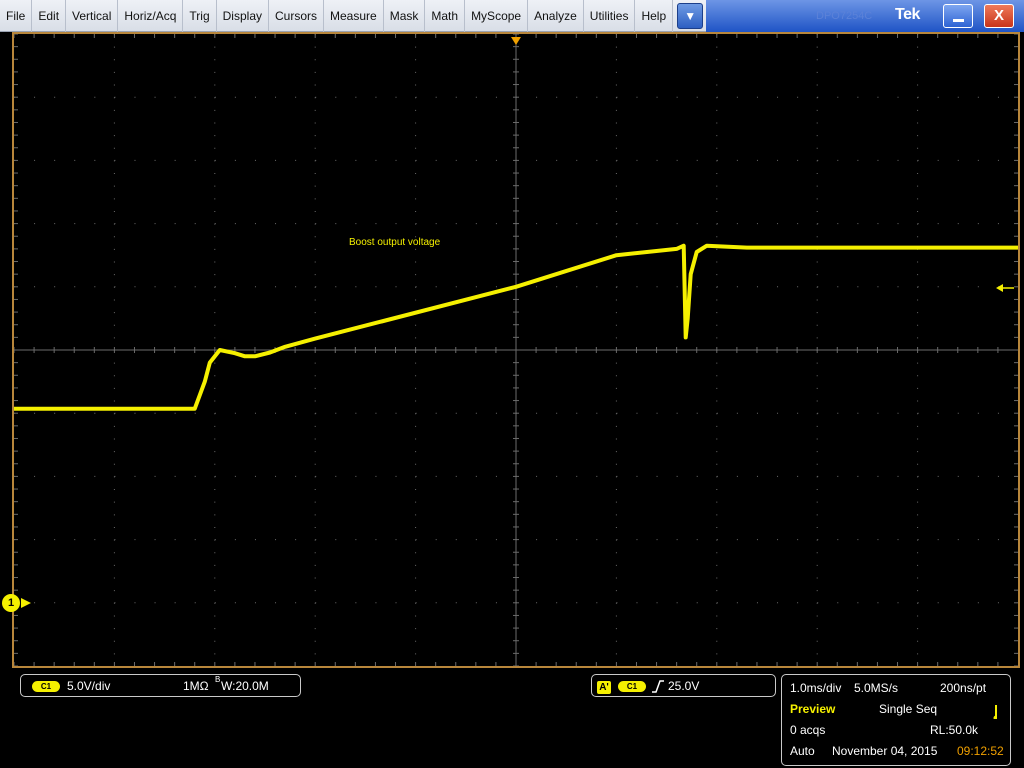 The height and width of the screenshot is (768, 1024). What do you see at coordinates (844, 16) in the screenshot?
I see `window-title: DPO7254C` at bounding box center [844, 16].